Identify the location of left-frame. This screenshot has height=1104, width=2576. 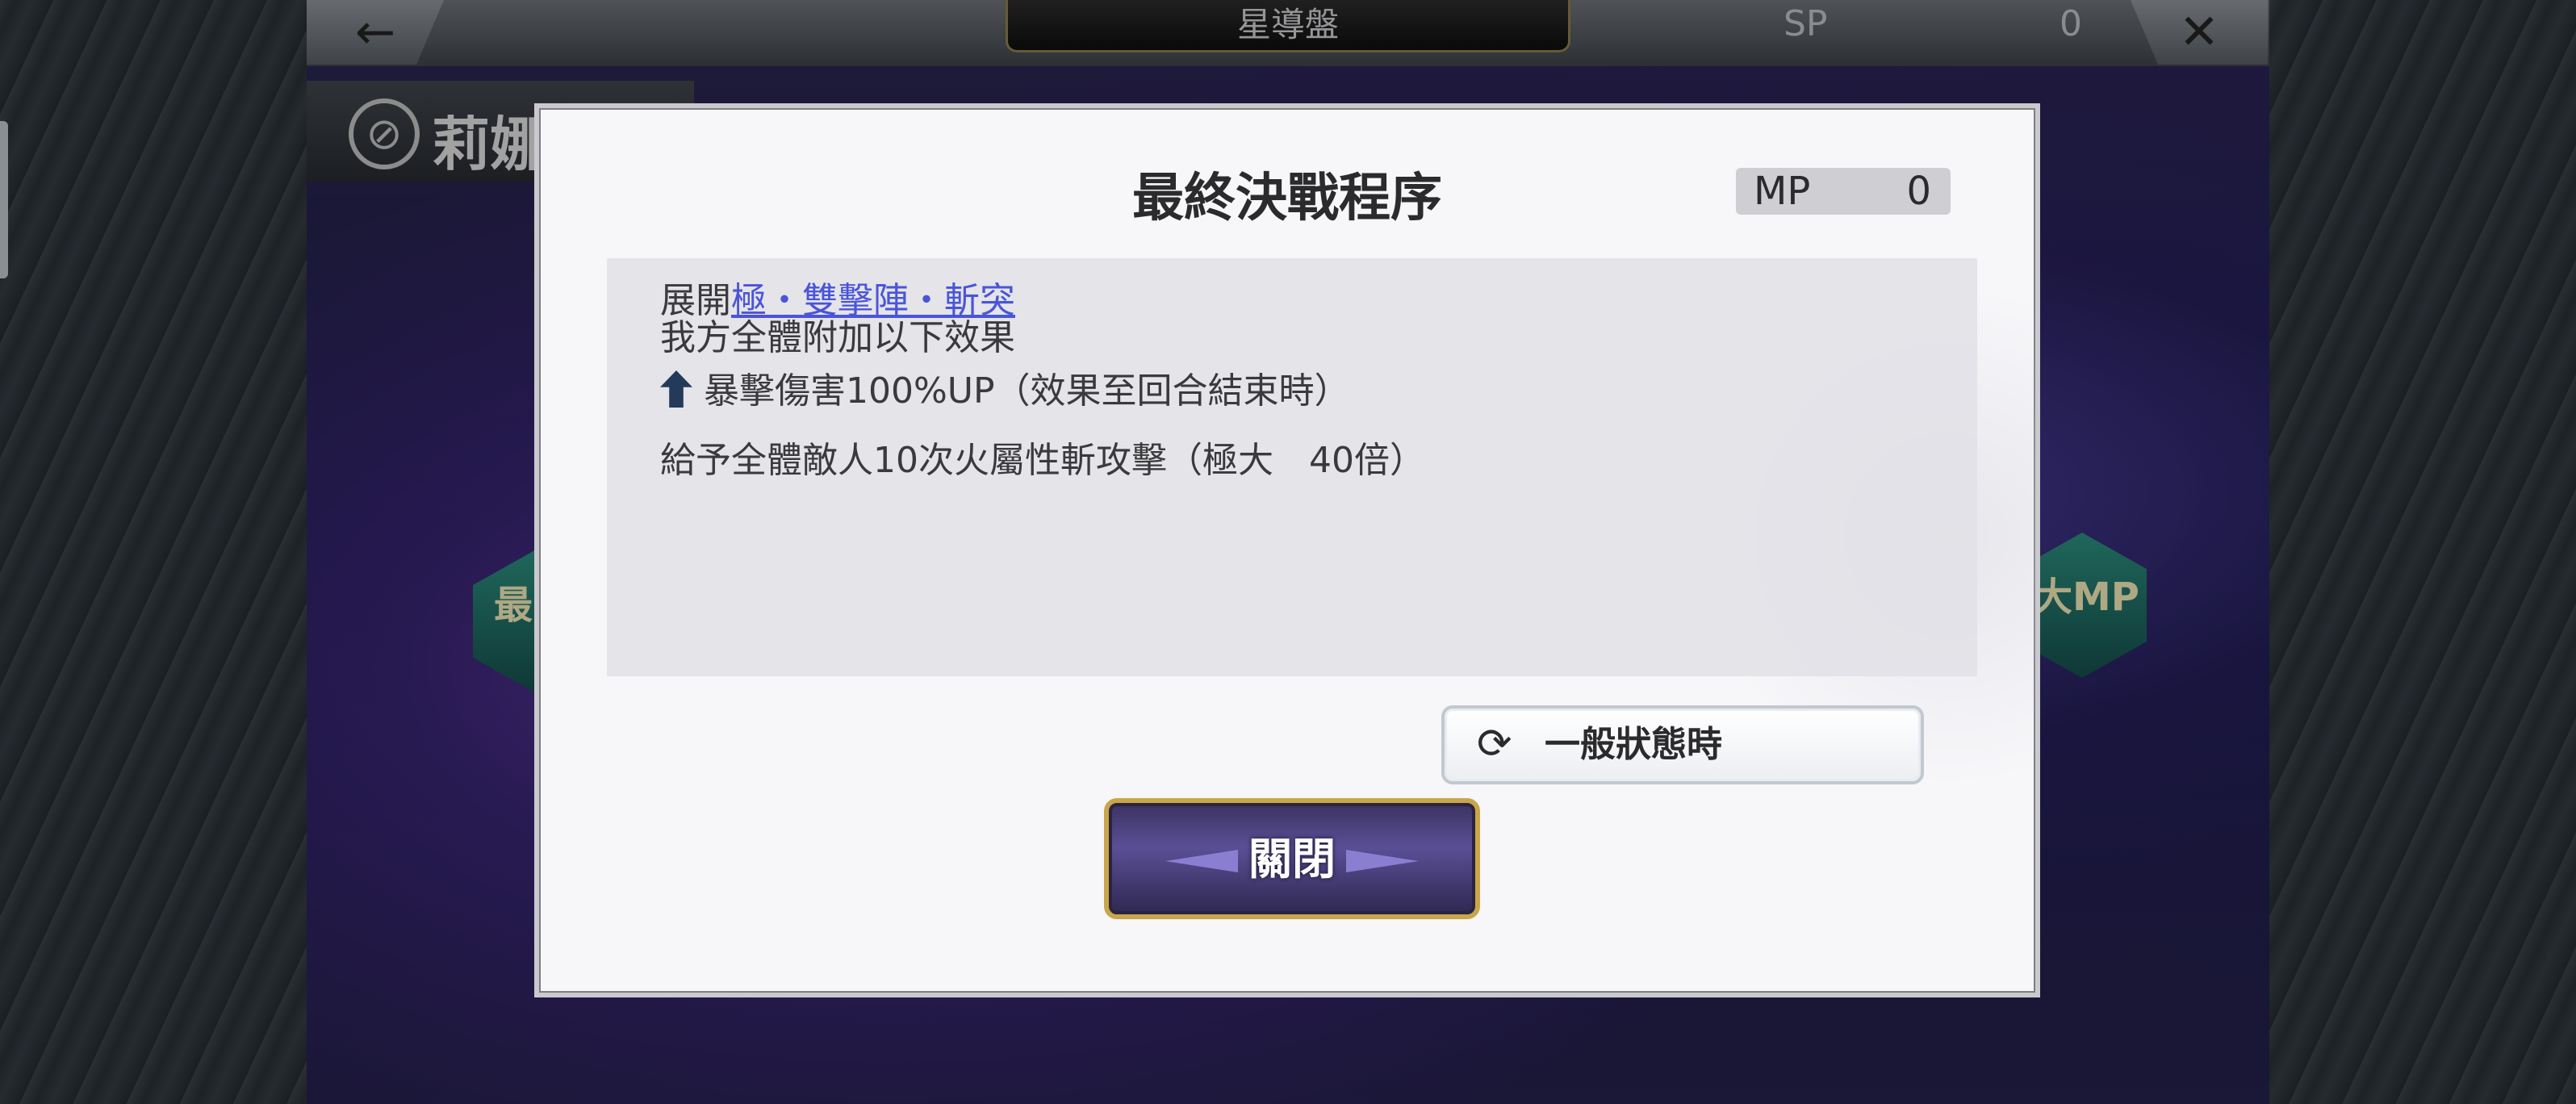
(153, 552).